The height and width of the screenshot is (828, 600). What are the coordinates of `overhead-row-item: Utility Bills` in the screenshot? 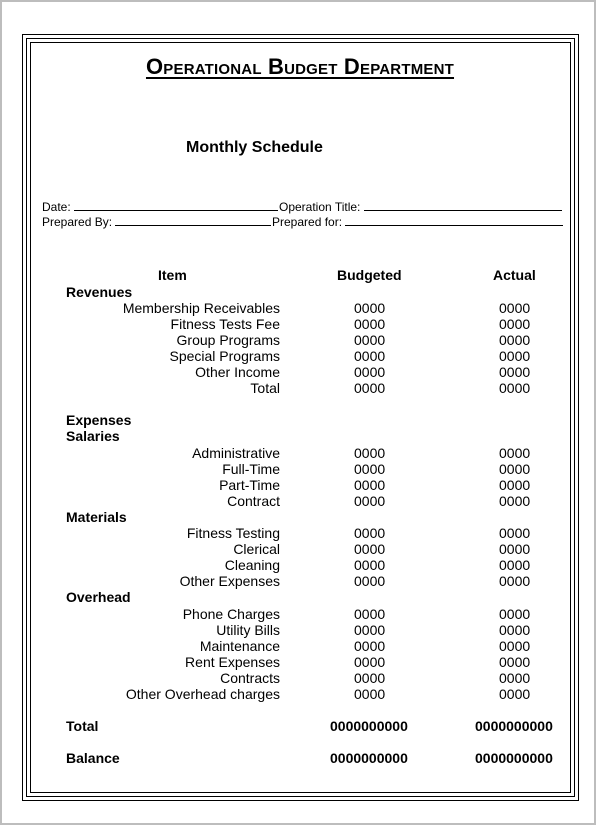 It's located at (248, 630).